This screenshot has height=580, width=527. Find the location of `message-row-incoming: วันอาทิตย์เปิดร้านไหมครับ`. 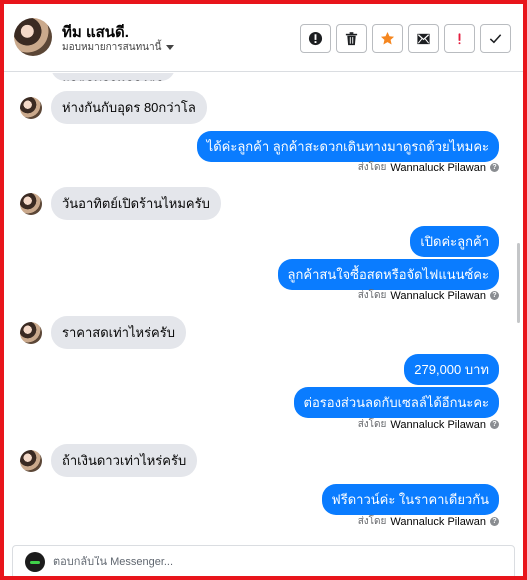

message-row-incoming: วันอาทิตย์เปิดร้านไหมครับ is located at coordinates (120, 203).